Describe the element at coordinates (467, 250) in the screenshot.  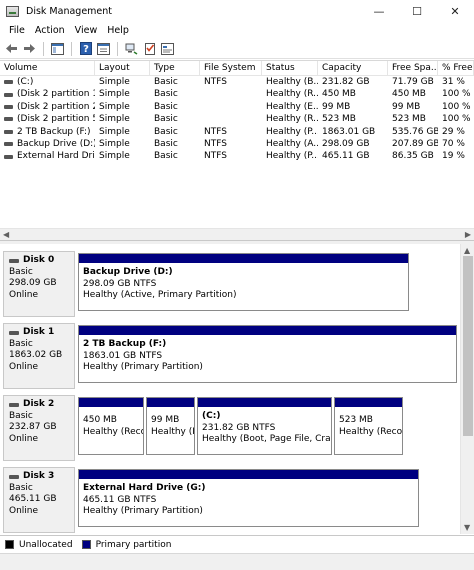
I see `scroll-up-icon: ▲` at that location.